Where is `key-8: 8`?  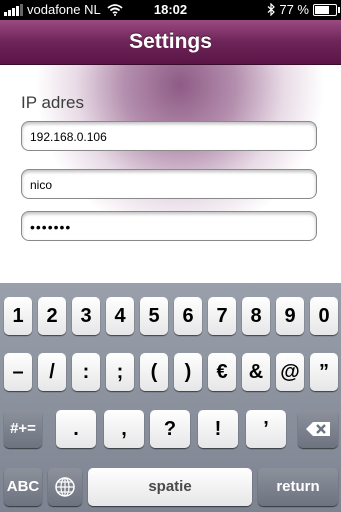 key-8: 8 is located at coordinates (256, 316).